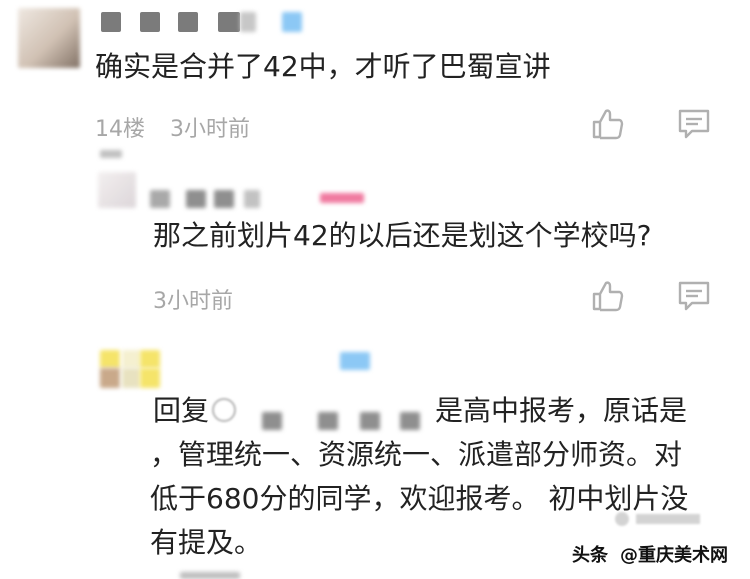 The width and height of the screenshot is (750, 579). What do you see at coordinates (416, 454) in the screenshot?
I see `reply-text-line-2: ，管理统一、资源统一、派遣部分师资。对` at bounding box center [416, 454].